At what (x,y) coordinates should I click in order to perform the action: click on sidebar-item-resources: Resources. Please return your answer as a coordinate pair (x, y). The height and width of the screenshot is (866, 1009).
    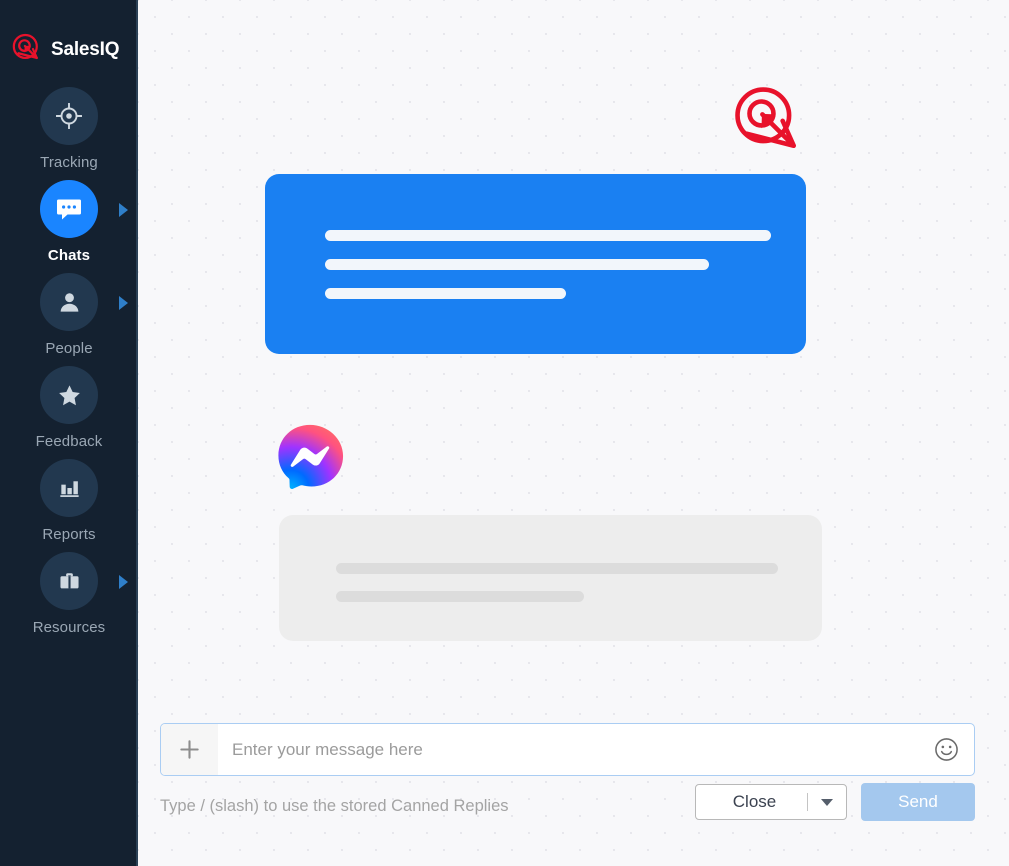
    Looking at the image, I should click on (69, 591).